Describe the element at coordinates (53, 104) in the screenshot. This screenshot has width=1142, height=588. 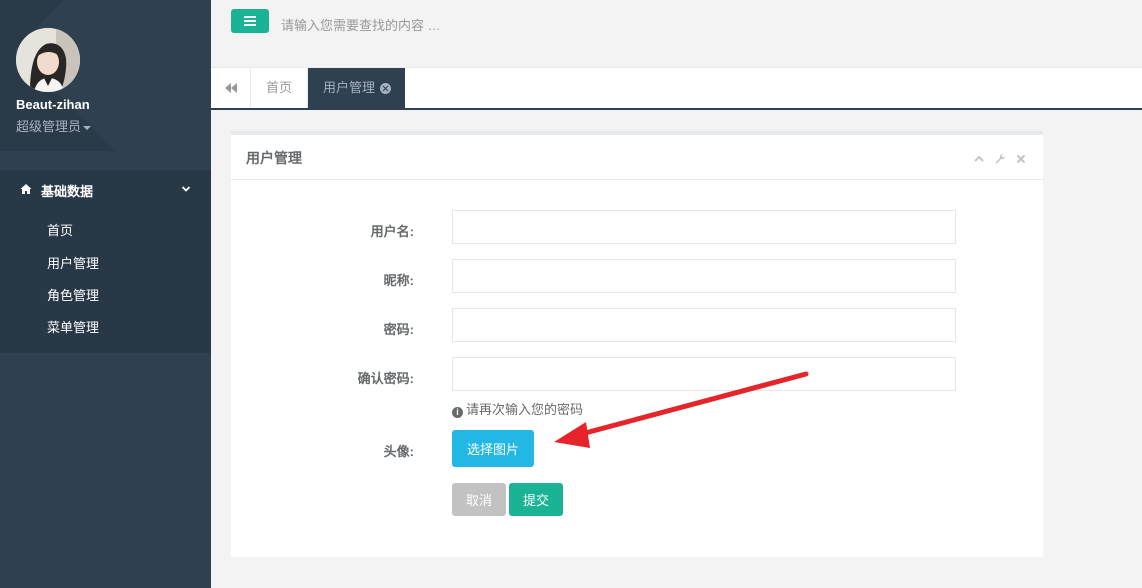
I see `user-name: Beaut-zihan` at that location.